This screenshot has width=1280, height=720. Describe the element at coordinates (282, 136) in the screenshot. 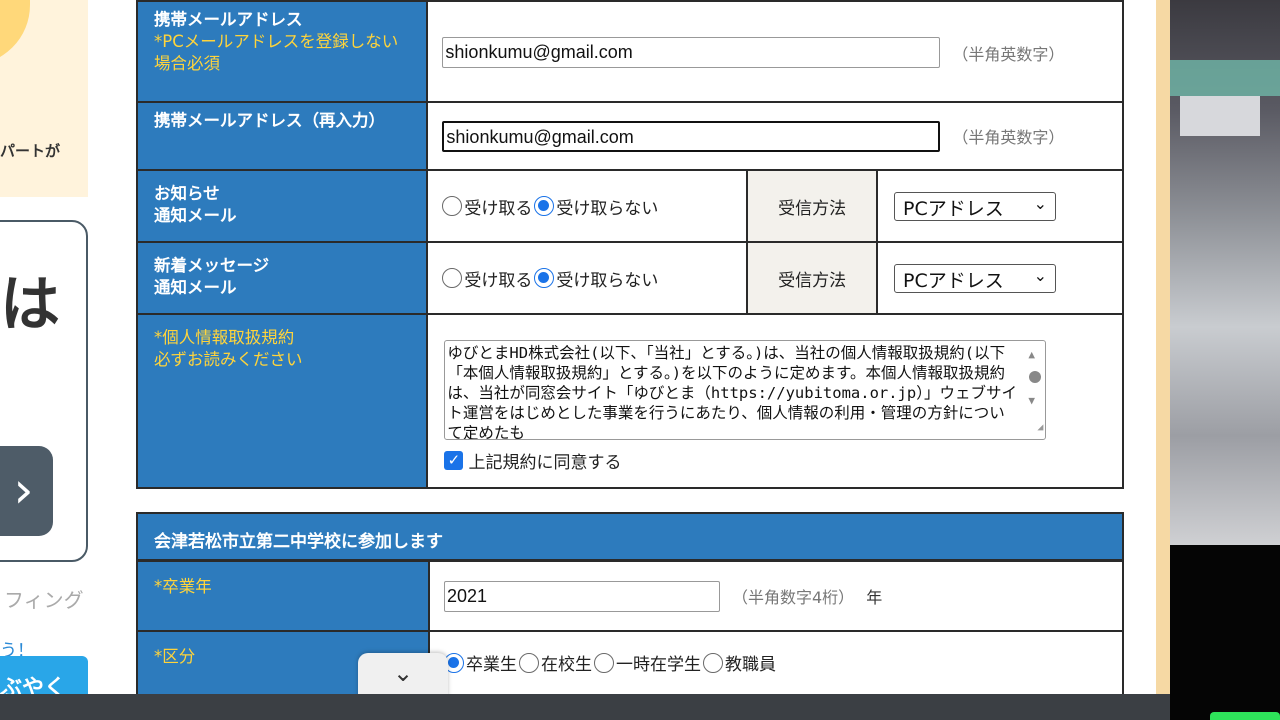

I see `label-mobile-email-confirm: 携帯メールアドレス（再入力）` at that location.